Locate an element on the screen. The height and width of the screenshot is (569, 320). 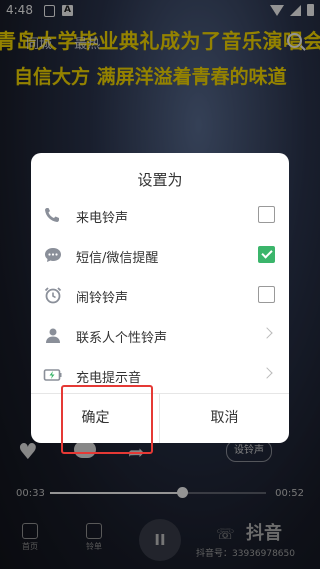
option-label: 短信/微信提醒 is located at coordinates (117, 258).